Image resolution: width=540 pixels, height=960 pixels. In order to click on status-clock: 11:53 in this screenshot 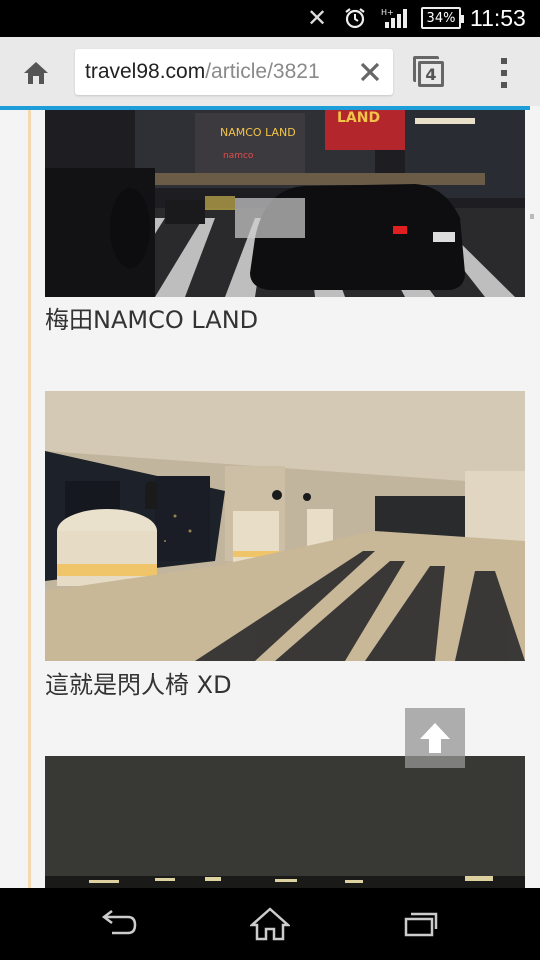, I will do `click(498, 18)`.